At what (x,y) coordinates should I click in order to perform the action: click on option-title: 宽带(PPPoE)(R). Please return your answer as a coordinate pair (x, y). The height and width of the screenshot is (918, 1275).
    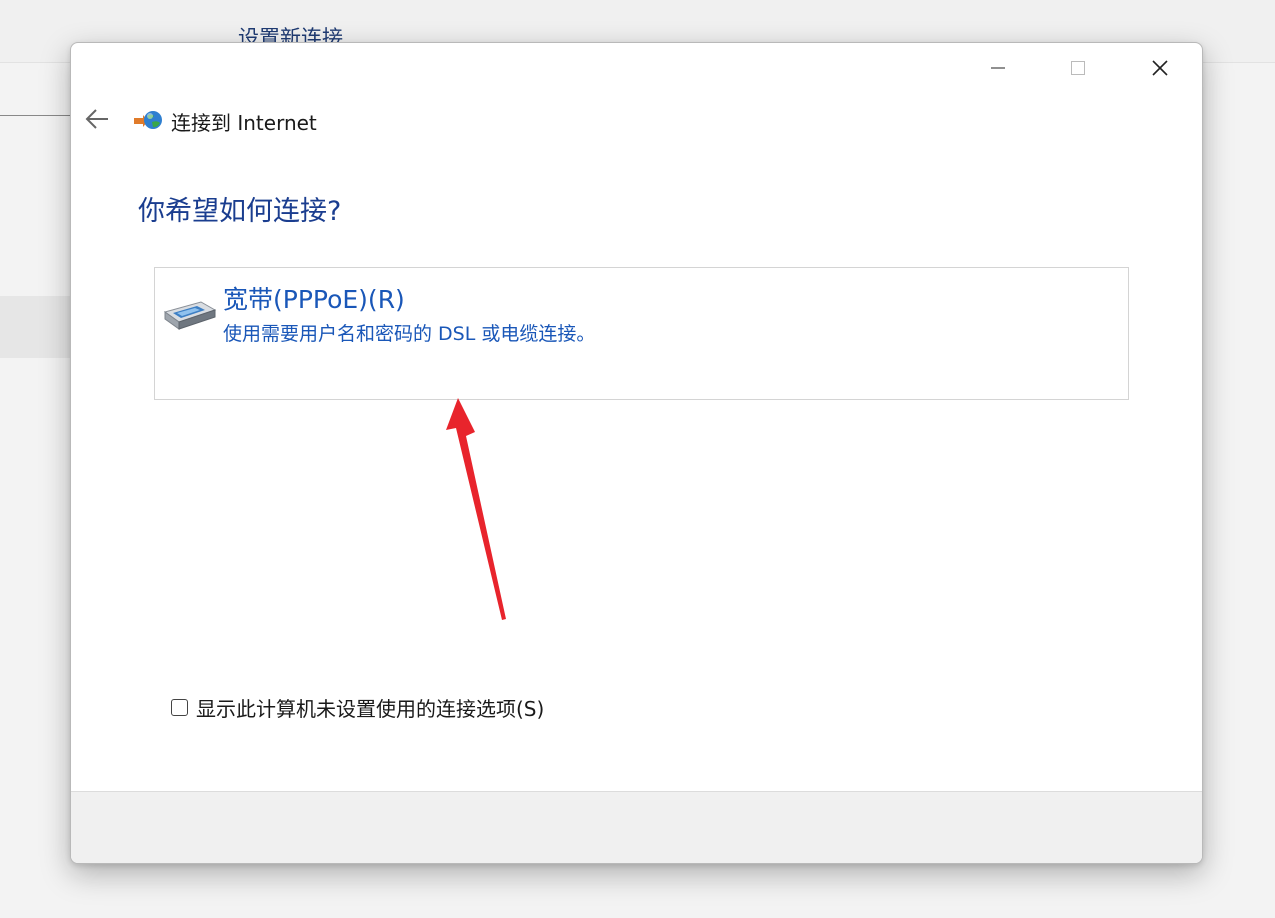
    Looking at the image, I should click on (314, 299).